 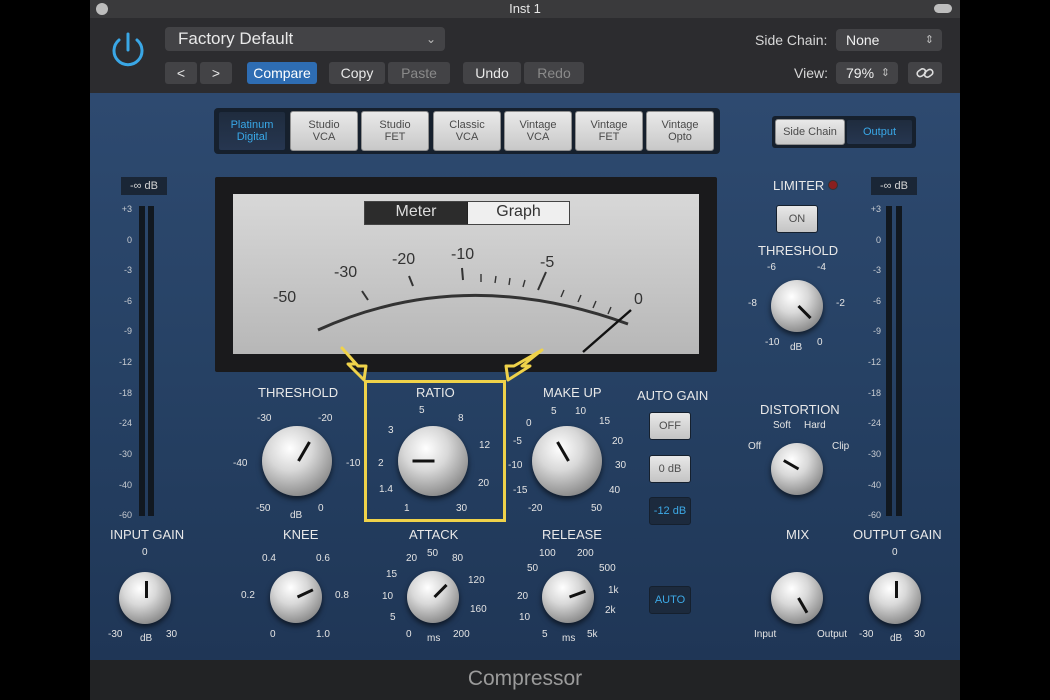 What do you see at coordinates (298, 392) in the screenshot?
I see `threshold-label: THRESHOLD` at bounding box center [298, 392].